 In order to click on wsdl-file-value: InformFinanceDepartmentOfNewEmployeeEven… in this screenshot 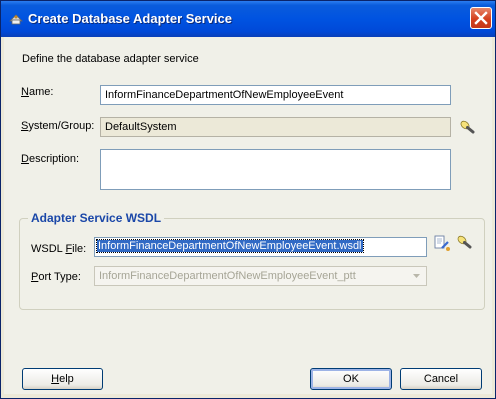, I will do `click(230, 246)`.